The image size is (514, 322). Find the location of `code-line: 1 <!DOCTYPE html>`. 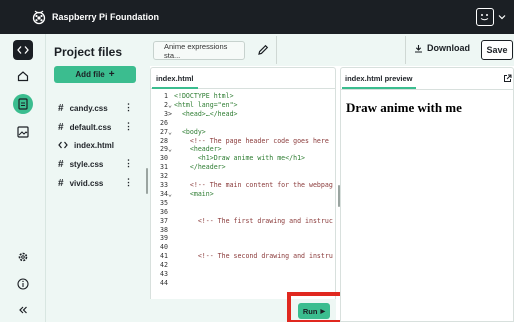

code-line: 1 <!DOCTYPE html> is located at coordinates (192, 96).